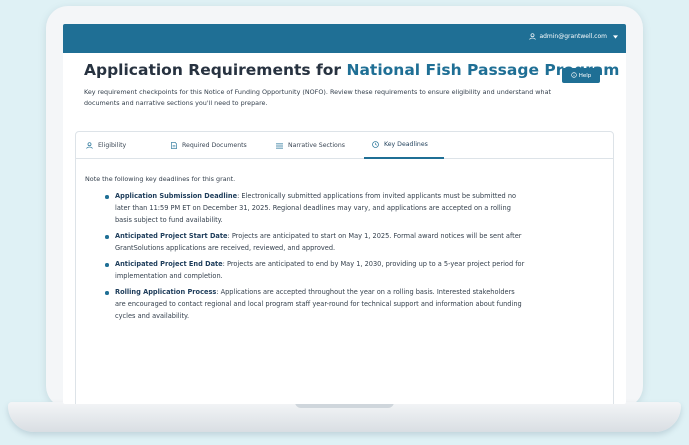 The height and width of the screenshot is (445, 689). What do you see at coordinates (166, 292) in the screenshot?
I see `deadline-term: Rolling Application Process` at bounding box center [166, 292].